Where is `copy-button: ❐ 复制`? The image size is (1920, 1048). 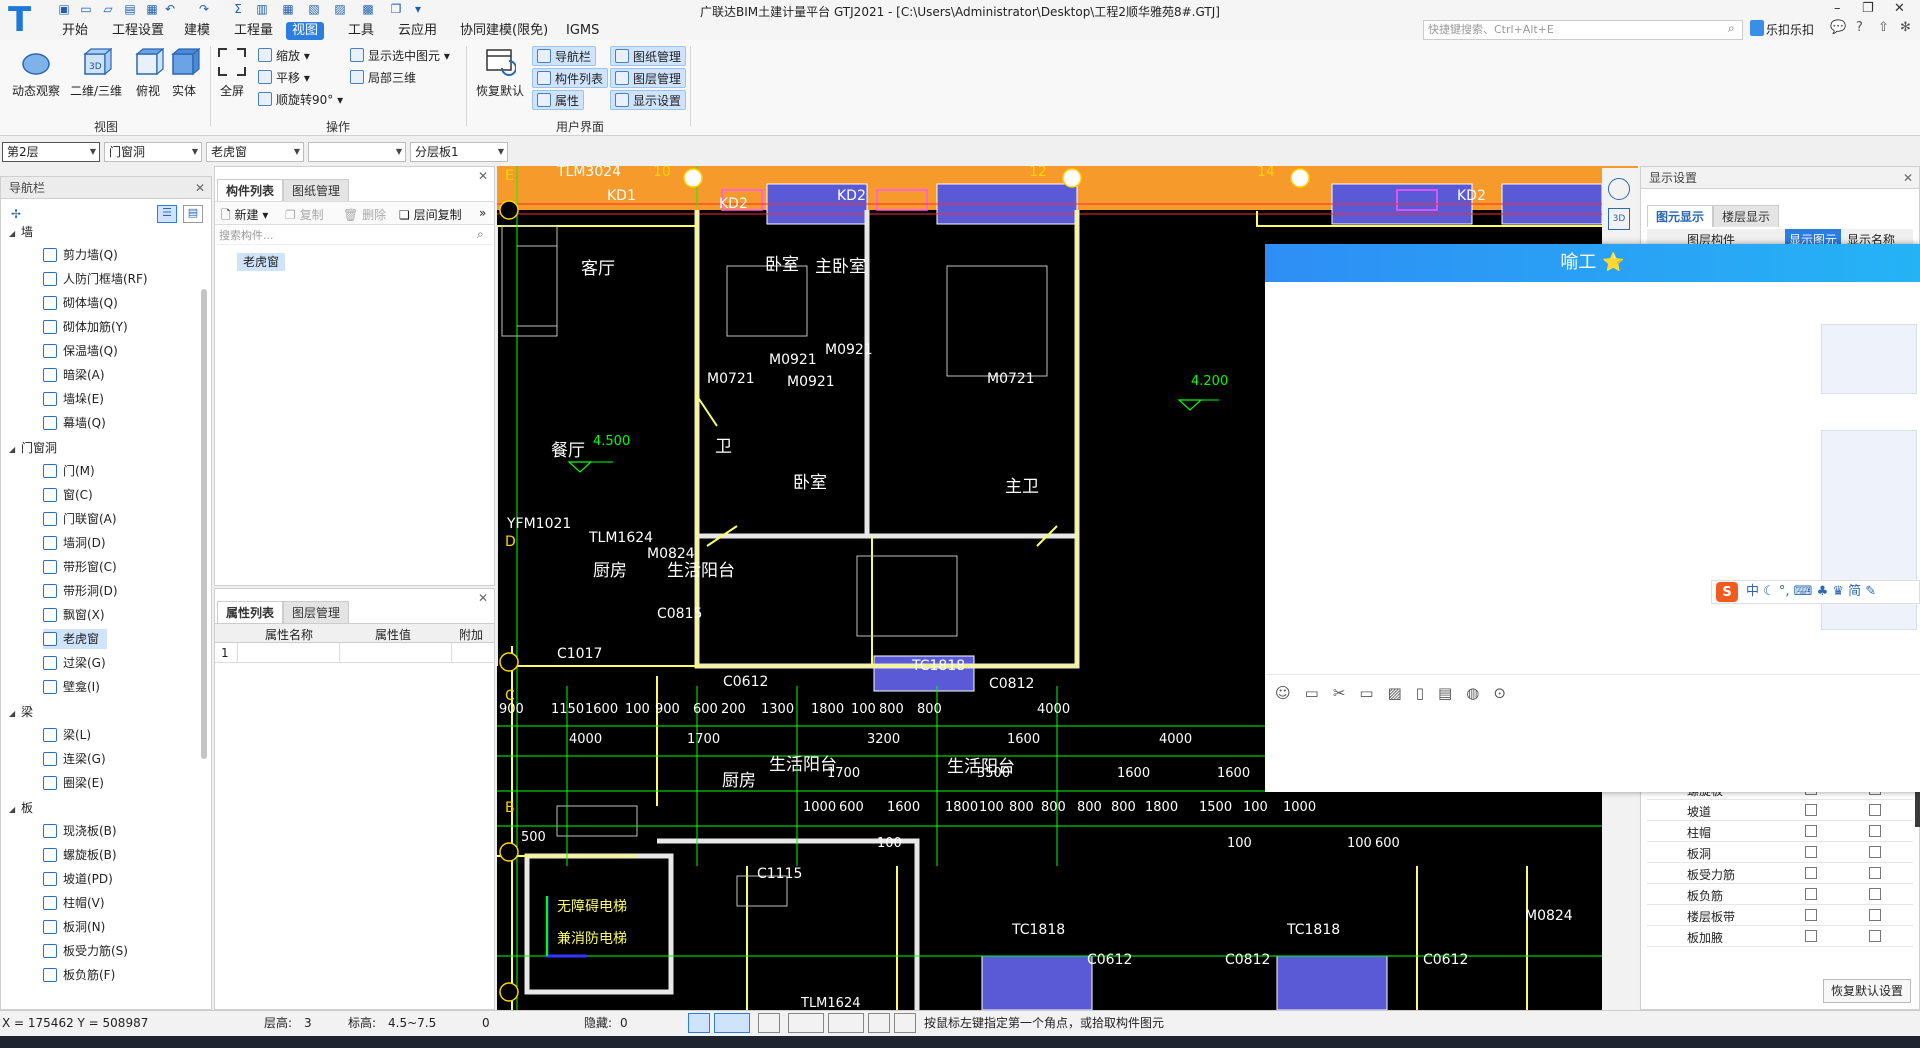
copy-button: ❐ 复制 is located at coordinates (304, 214).